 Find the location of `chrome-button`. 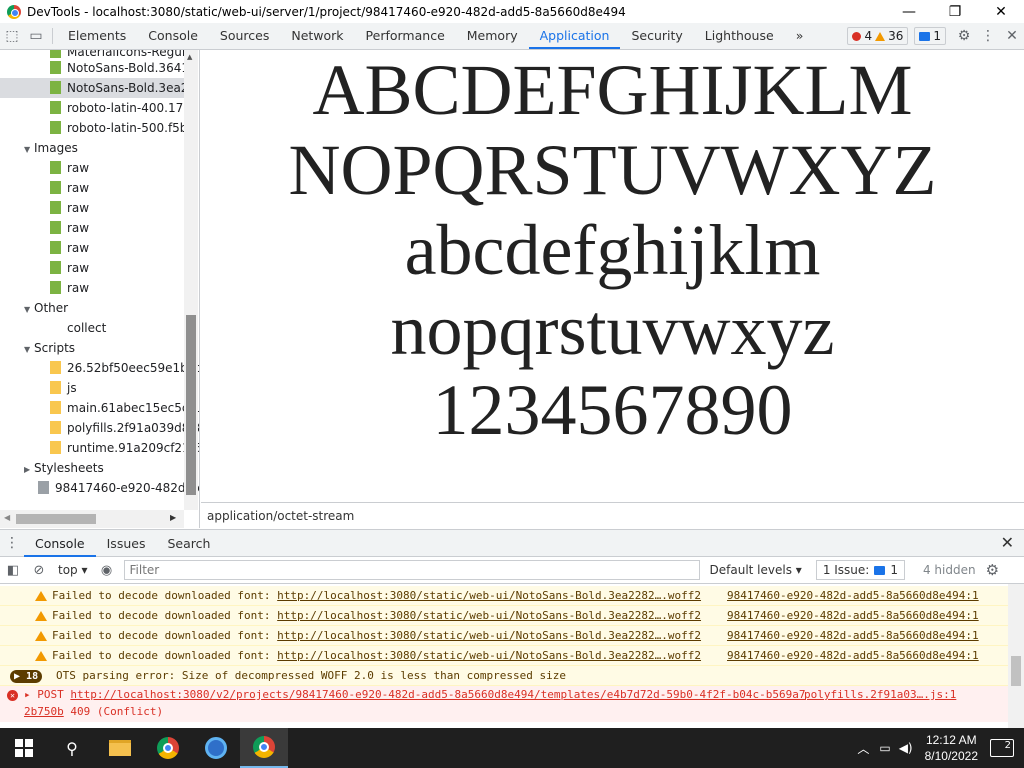

chrome-button is located at coordinates (168, 748).